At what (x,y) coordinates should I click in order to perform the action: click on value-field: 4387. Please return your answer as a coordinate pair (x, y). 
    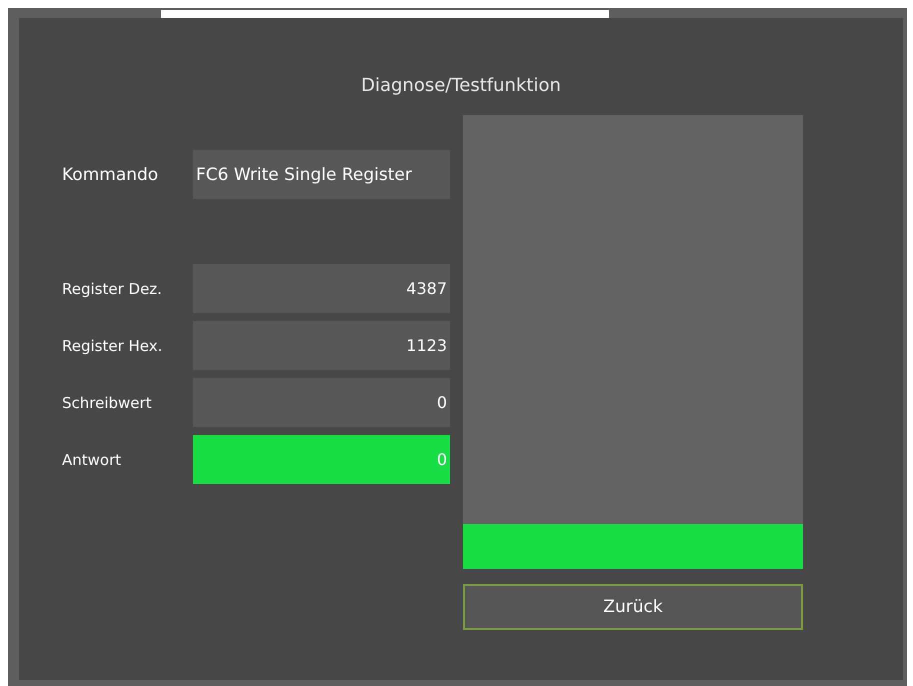
    Looking at the image, I should click on (321, 288).